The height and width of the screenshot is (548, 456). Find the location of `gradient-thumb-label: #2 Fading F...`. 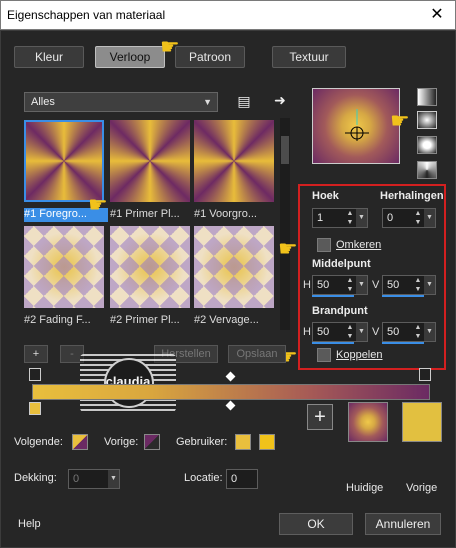

gradient-thumb-label: #2 Fading F... is located at coordinates (57, 320).